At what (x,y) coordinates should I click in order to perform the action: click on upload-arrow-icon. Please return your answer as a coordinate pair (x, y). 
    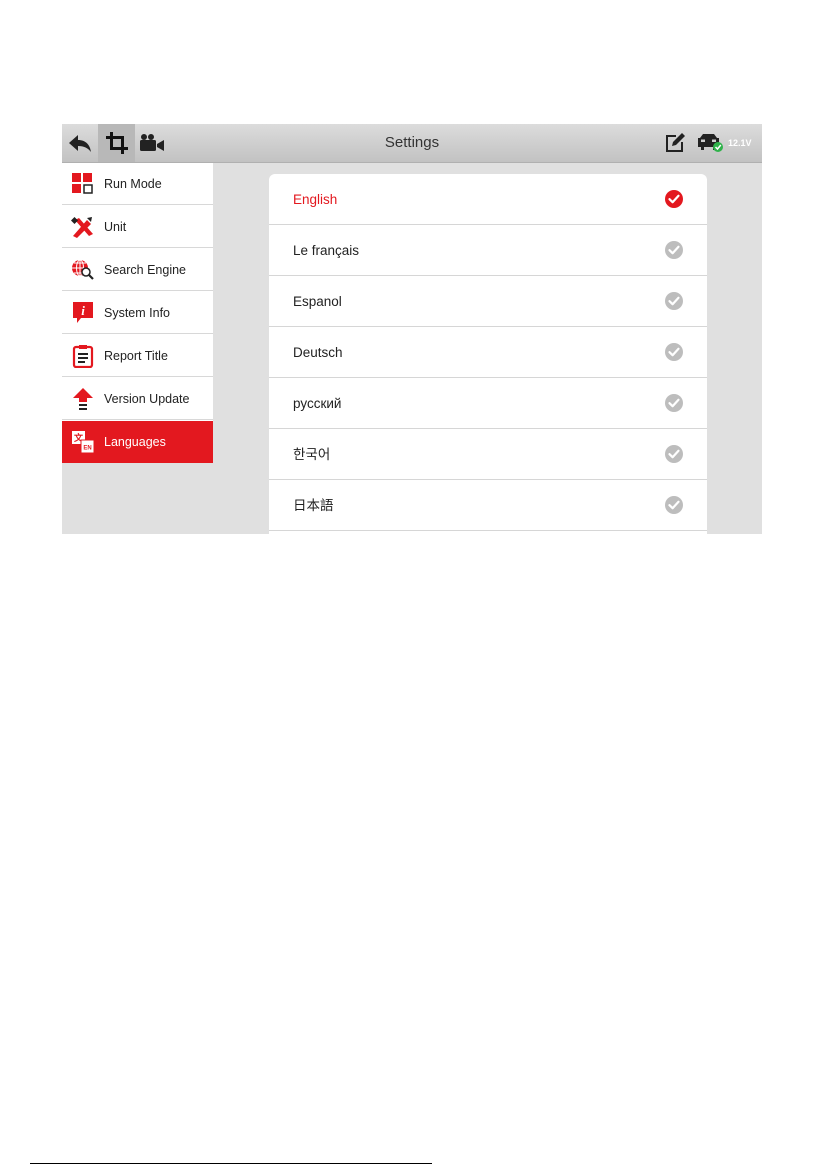
    Looking at the image, I should click on (83, 398).